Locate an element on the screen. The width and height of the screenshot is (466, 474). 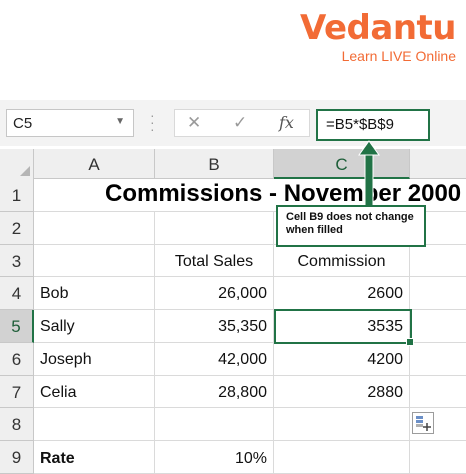
row-header-4: 4 is located at coordinates (17, 293).